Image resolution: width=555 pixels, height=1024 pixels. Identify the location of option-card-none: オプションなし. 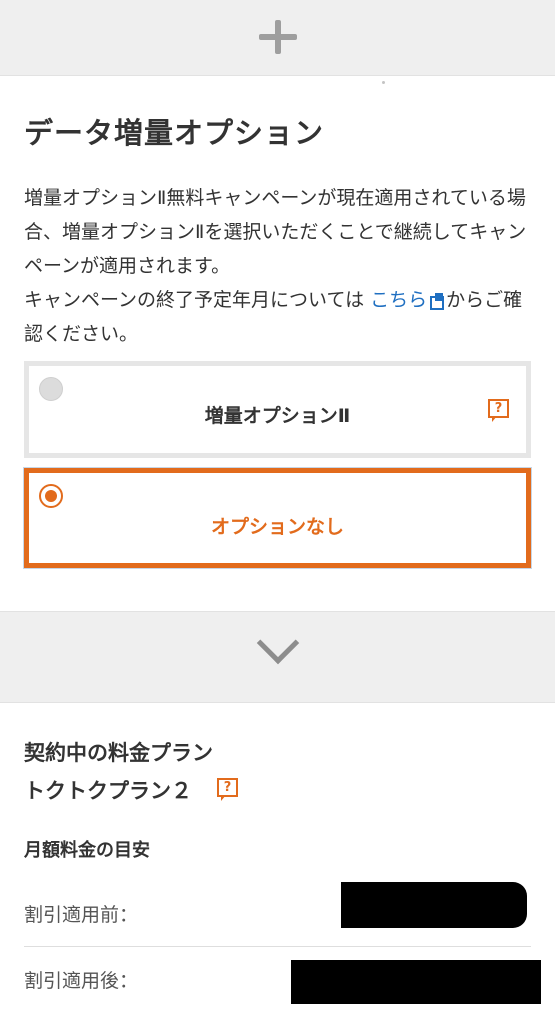
(277, 518).